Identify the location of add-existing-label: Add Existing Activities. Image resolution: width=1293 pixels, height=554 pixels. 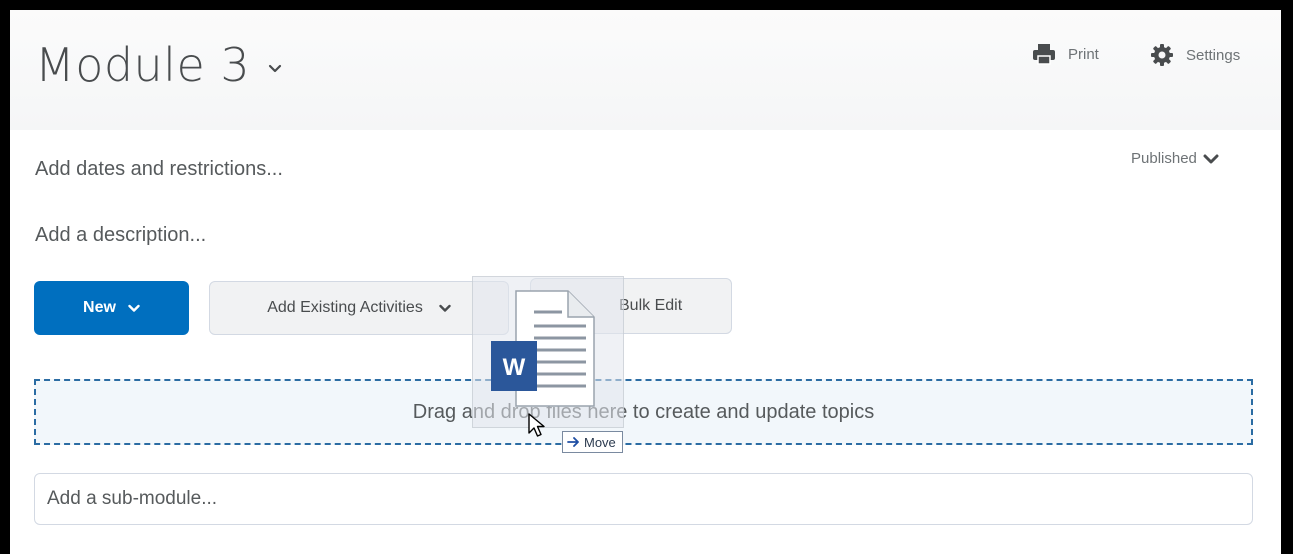
(345, 307).